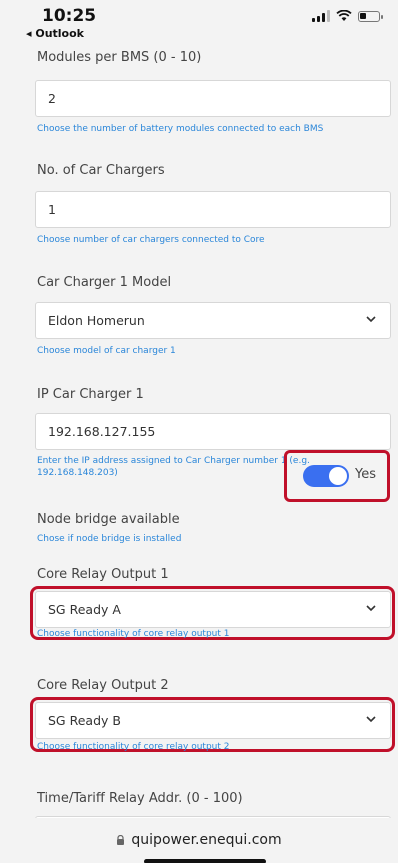 This screenshot has width=398, height=863. Describe the element at coordinates (96, 320) in the screenshot. I see `charger-model-value: Eldon Homerun` at that location.